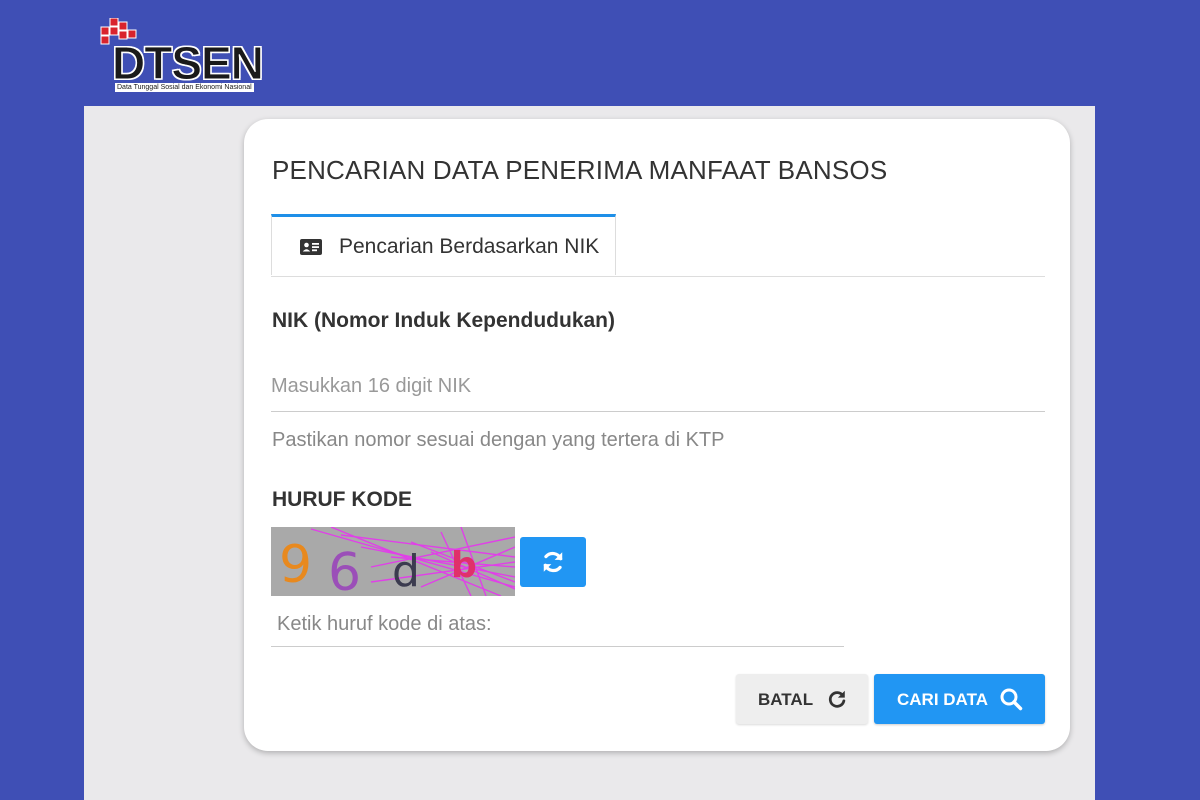 This screenshot has height=800, width=1200. What do you see at coordinates (942, 699) in the screenshot?
I see `search-button-label: CARI DATA` at bounding box center [942, 699].